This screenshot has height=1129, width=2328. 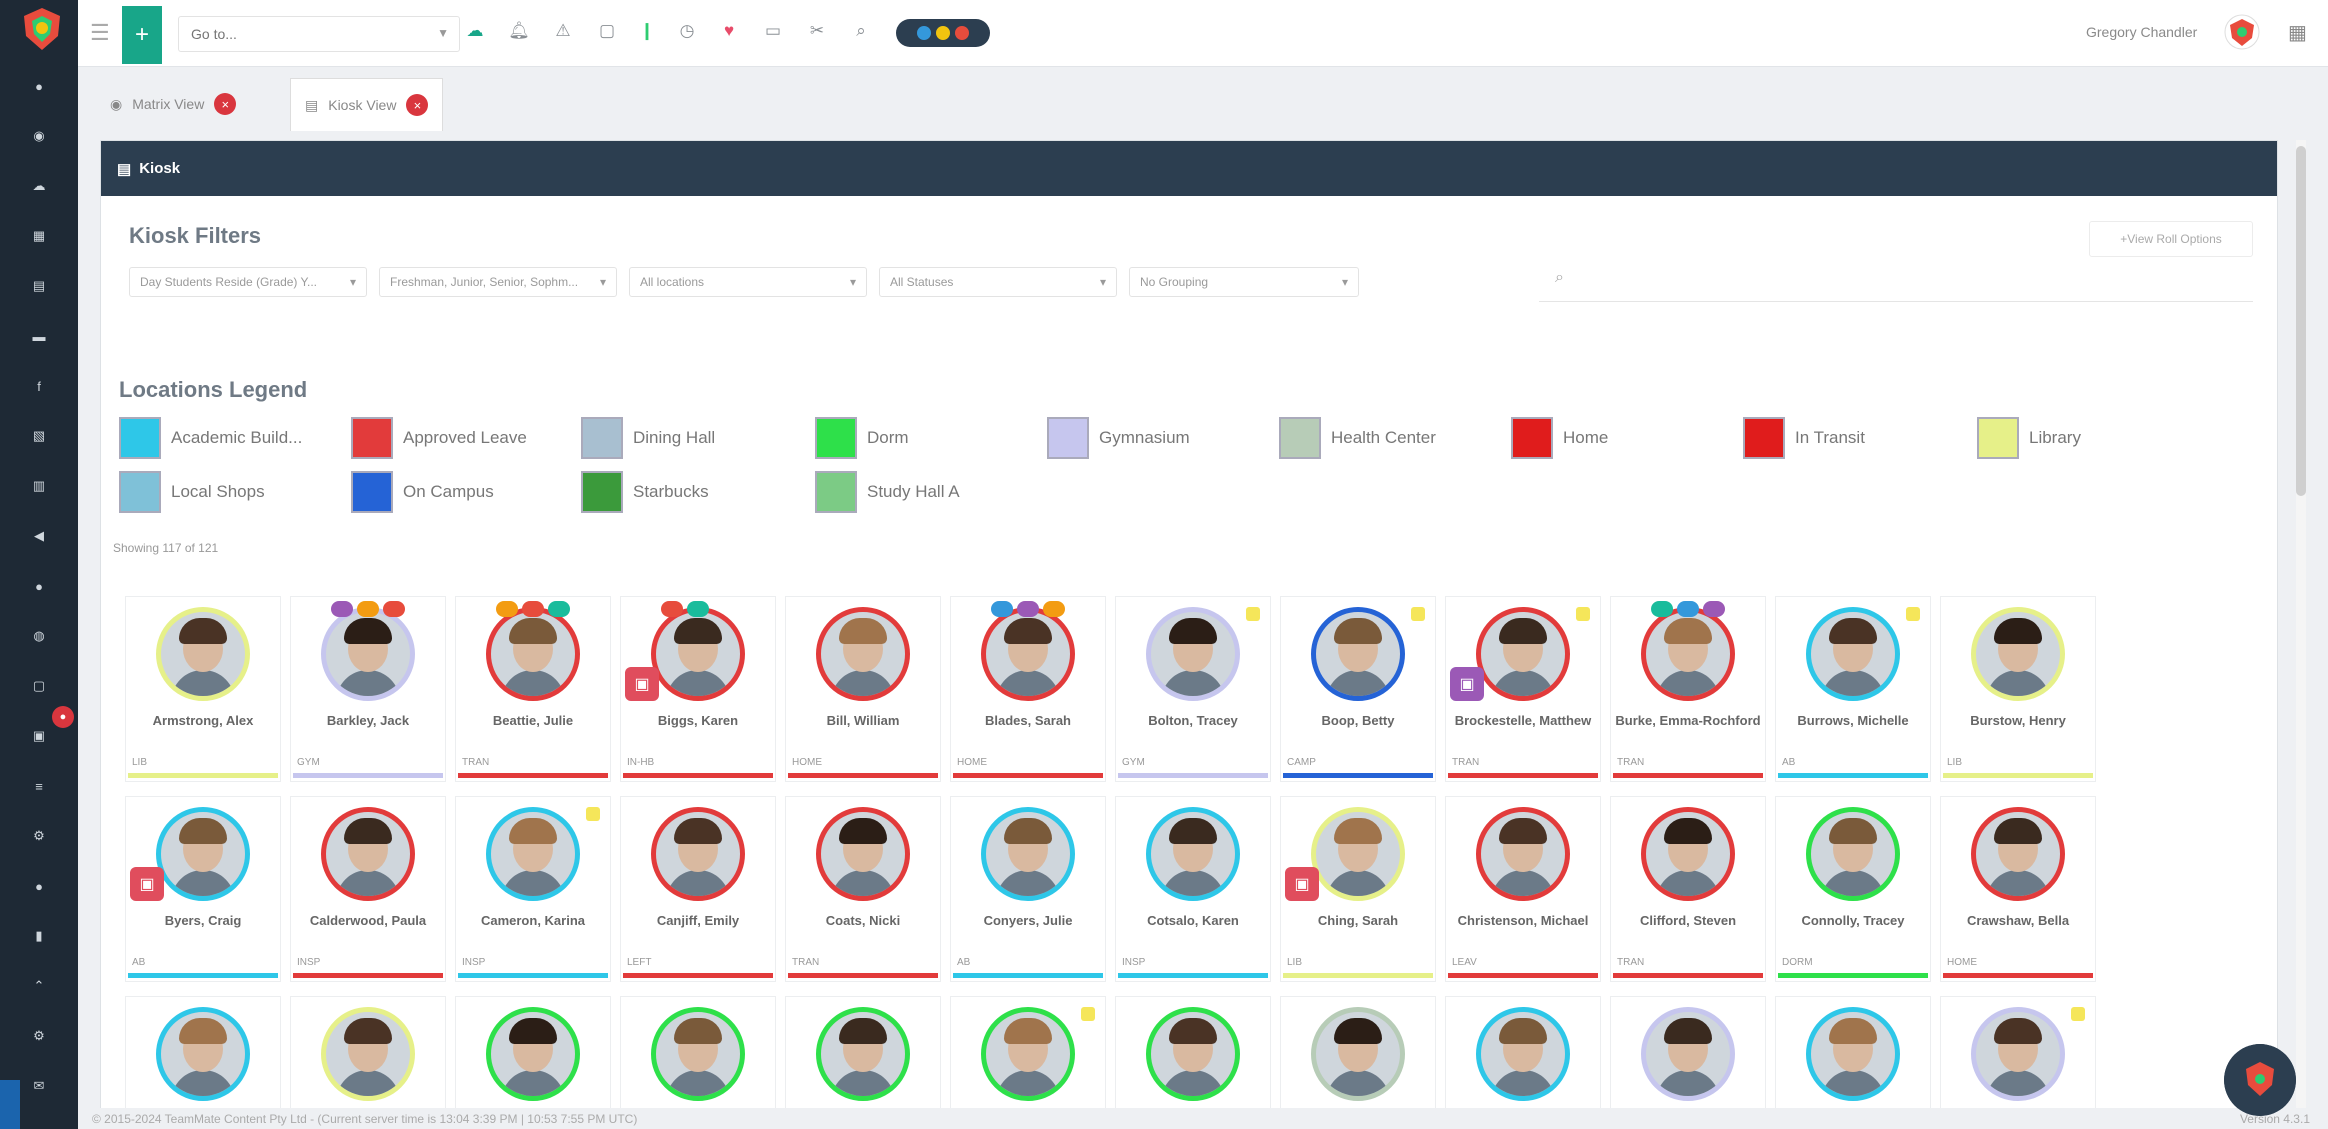 I want to click on filter-grades: Freshman, Junior, Senior, Sophm... ▾, so click(x=498, y=282).